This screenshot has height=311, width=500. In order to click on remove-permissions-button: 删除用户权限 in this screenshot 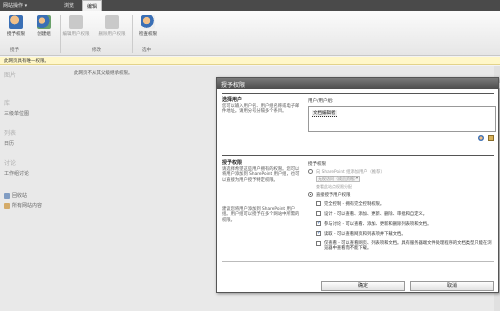, I will do `click(112, 26)`.